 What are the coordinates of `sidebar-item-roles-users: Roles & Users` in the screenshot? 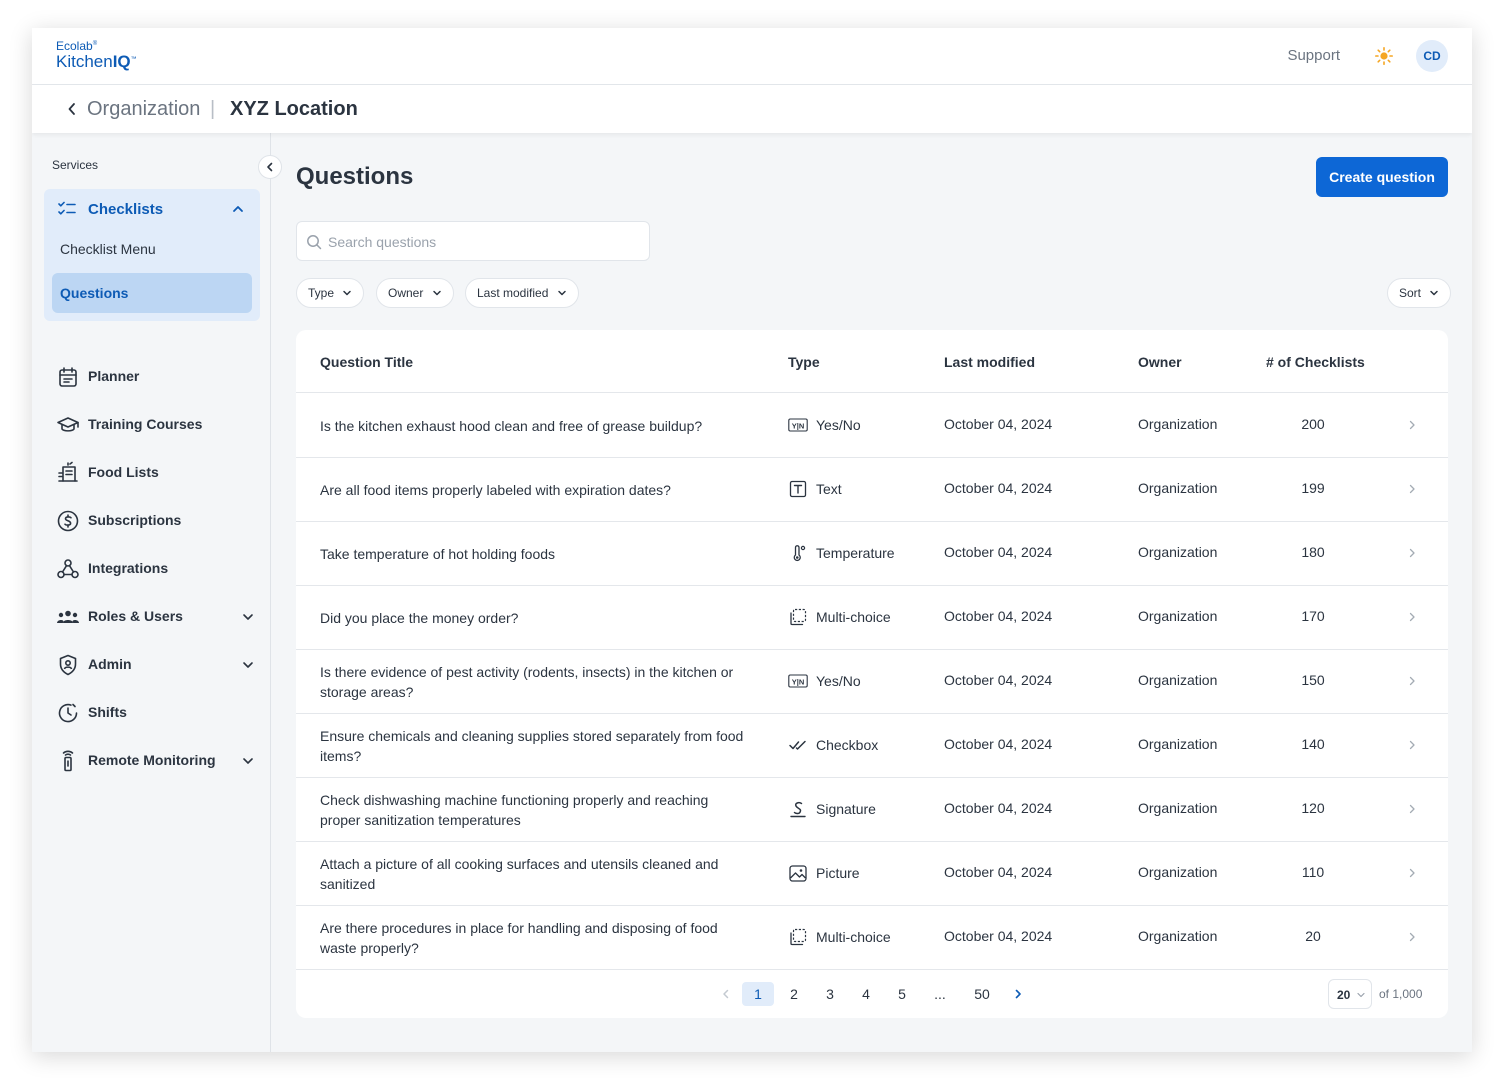 It's located at (156, 617).